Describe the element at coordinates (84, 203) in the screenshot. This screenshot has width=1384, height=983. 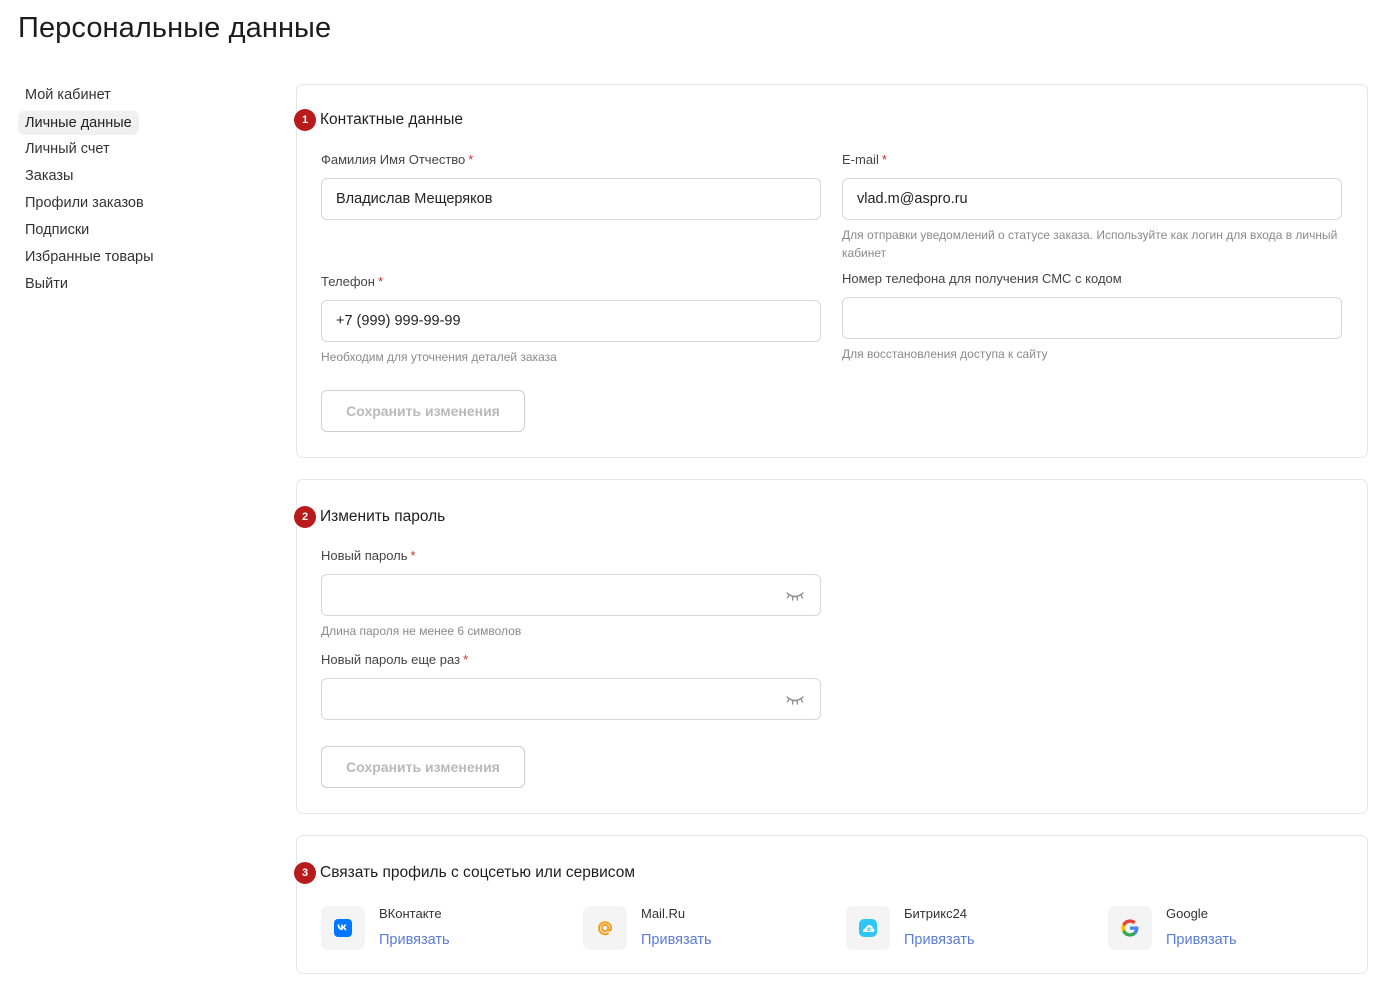
I see `sidebar-item-label: Профили заказов` at that location.